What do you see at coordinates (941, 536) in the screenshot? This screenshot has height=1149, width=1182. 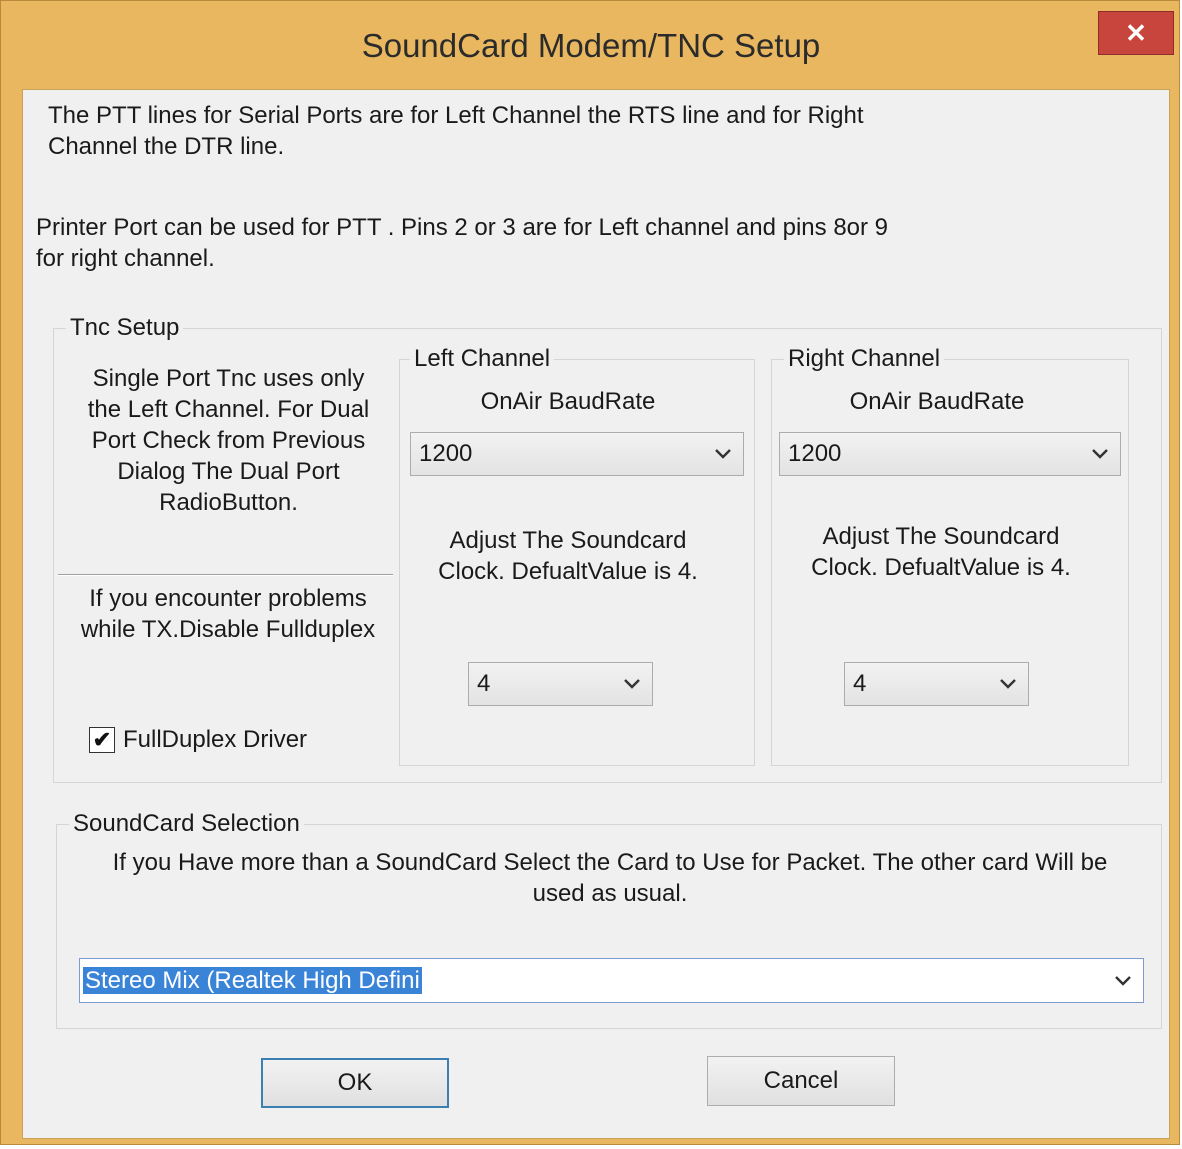 I see `right-clock-text-line1: Adjust The Soundcard` at bounding box center [941, 536].